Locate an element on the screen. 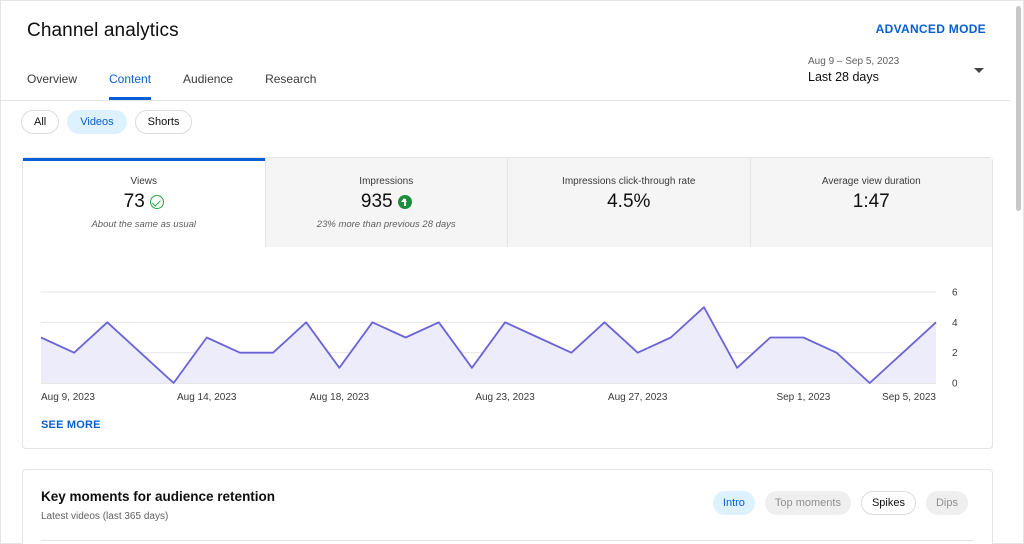  x-tick-label: Sep 5, 2023 is located at coordinates (909, 397).